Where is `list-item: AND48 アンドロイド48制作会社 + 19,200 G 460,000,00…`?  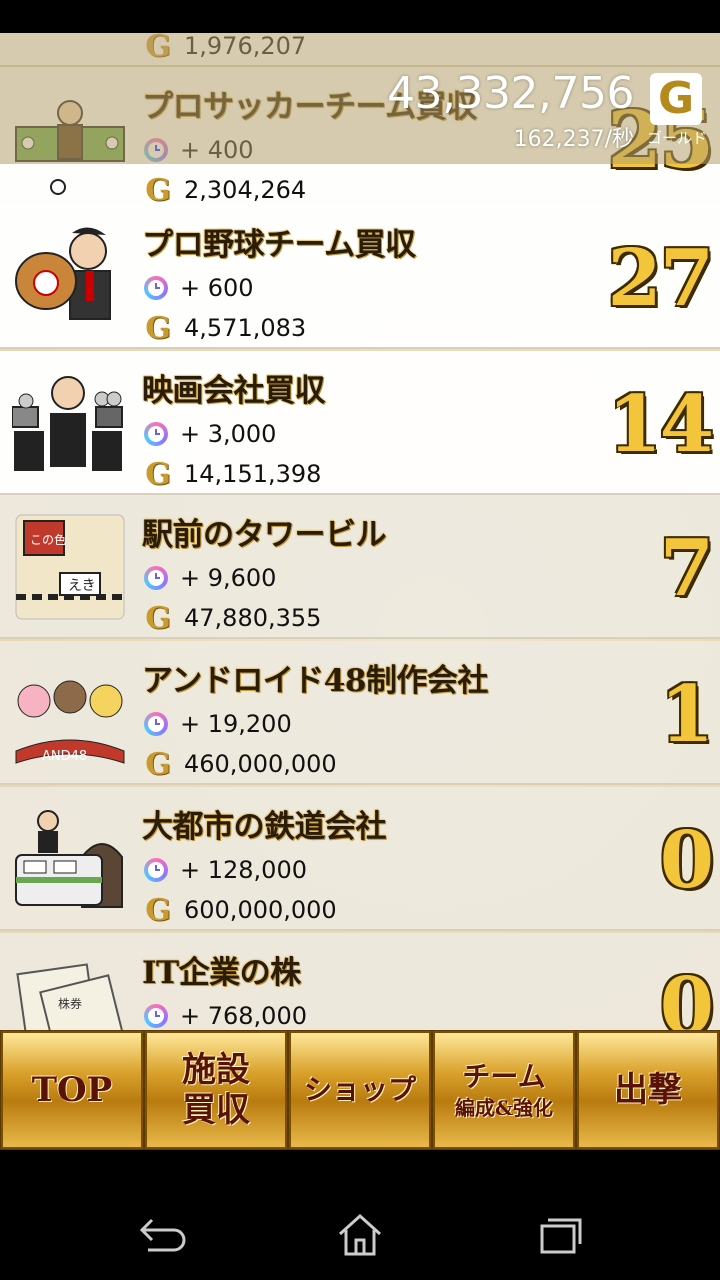
list-item: AND48 アンドロイド48制作会社 + 19,200 G 460,000,00… is located at coordinates (360, 713).